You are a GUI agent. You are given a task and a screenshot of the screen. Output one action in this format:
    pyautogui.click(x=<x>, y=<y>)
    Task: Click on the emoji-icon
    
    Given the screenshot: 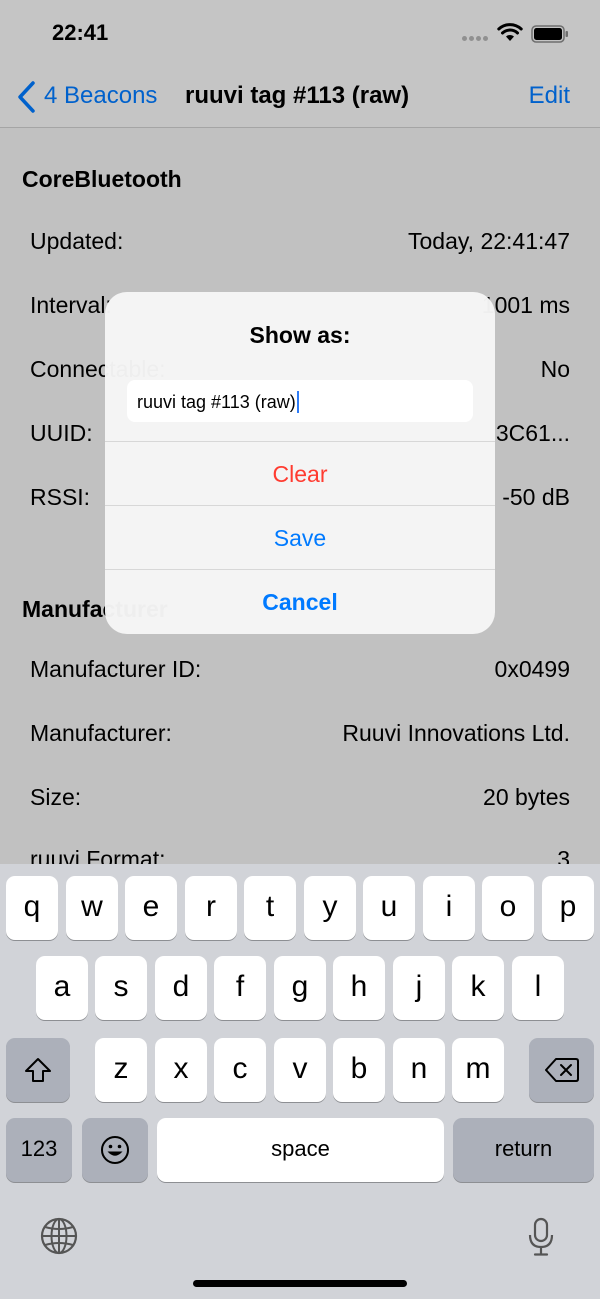 What is the action you would take?
    pyautogui.click(x=115, y=1150)
    